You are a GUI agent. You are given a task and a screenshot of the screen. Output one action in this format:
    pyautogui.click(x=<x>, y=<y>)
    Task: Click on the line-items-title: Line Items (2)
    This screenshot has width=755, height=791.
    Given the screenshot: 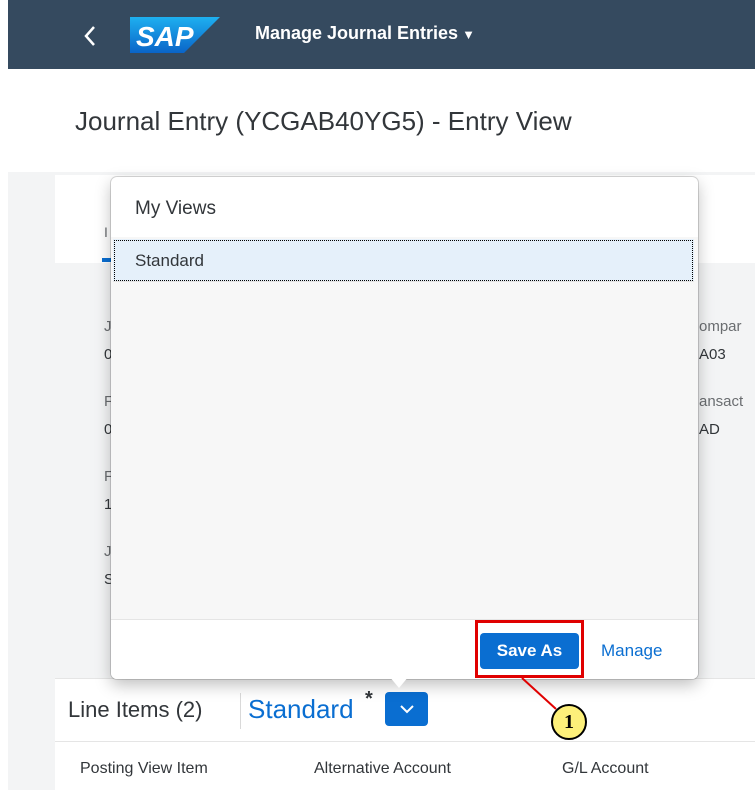 What is the action you would take?
    pyautogui.click(x=135, y=709)
    